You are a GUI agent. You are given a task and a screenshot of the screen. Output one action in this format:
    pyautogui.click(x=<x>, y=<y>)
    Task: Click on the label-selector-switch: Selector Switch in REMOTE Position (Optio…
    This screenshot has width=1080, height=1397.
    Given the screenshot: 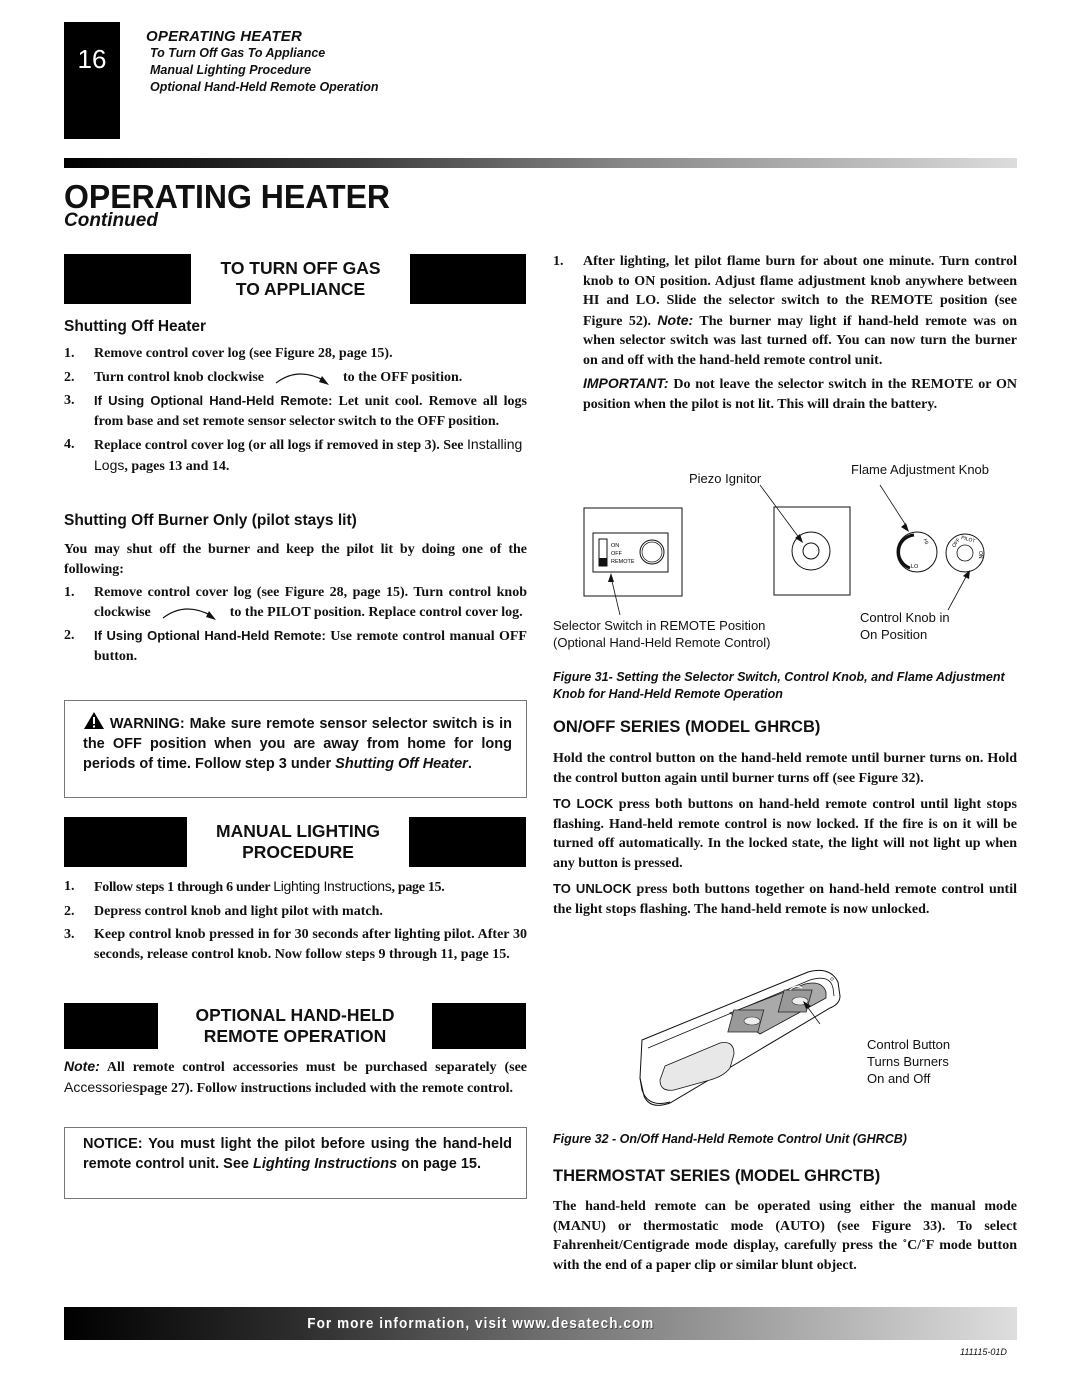 What is the action you would take?
    pyautogui.click(x=662, y=634)
    